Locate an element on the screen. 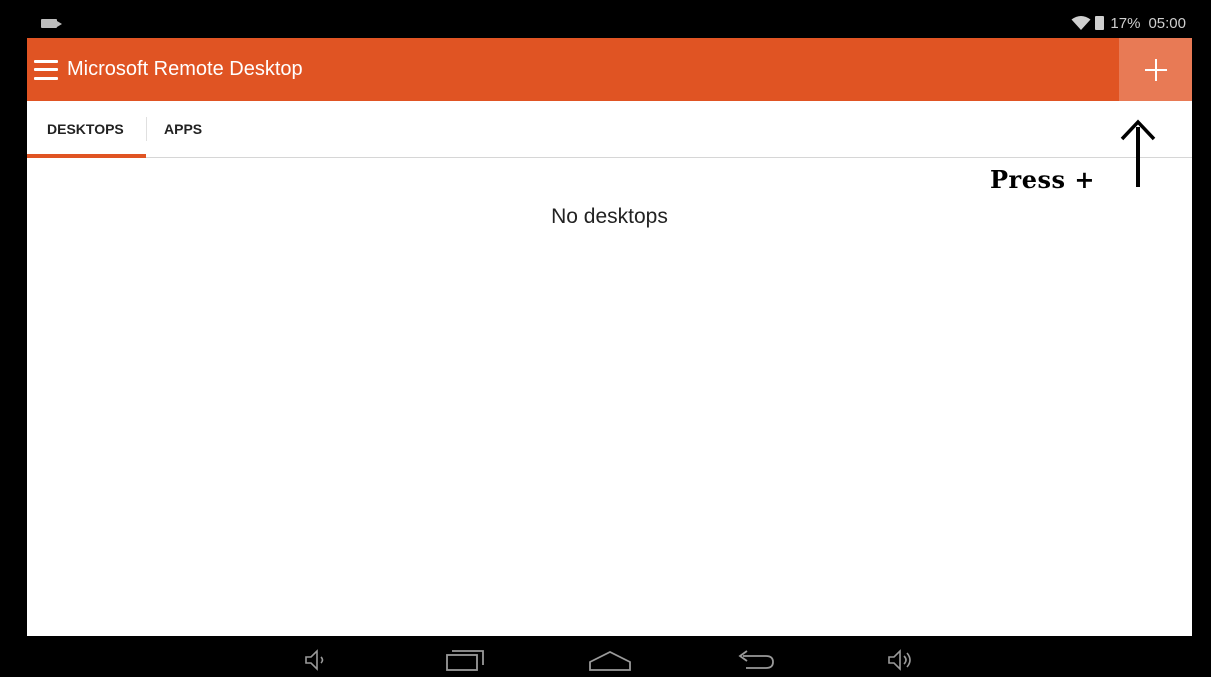  battery-icon is located at coordinates (1100, 23).